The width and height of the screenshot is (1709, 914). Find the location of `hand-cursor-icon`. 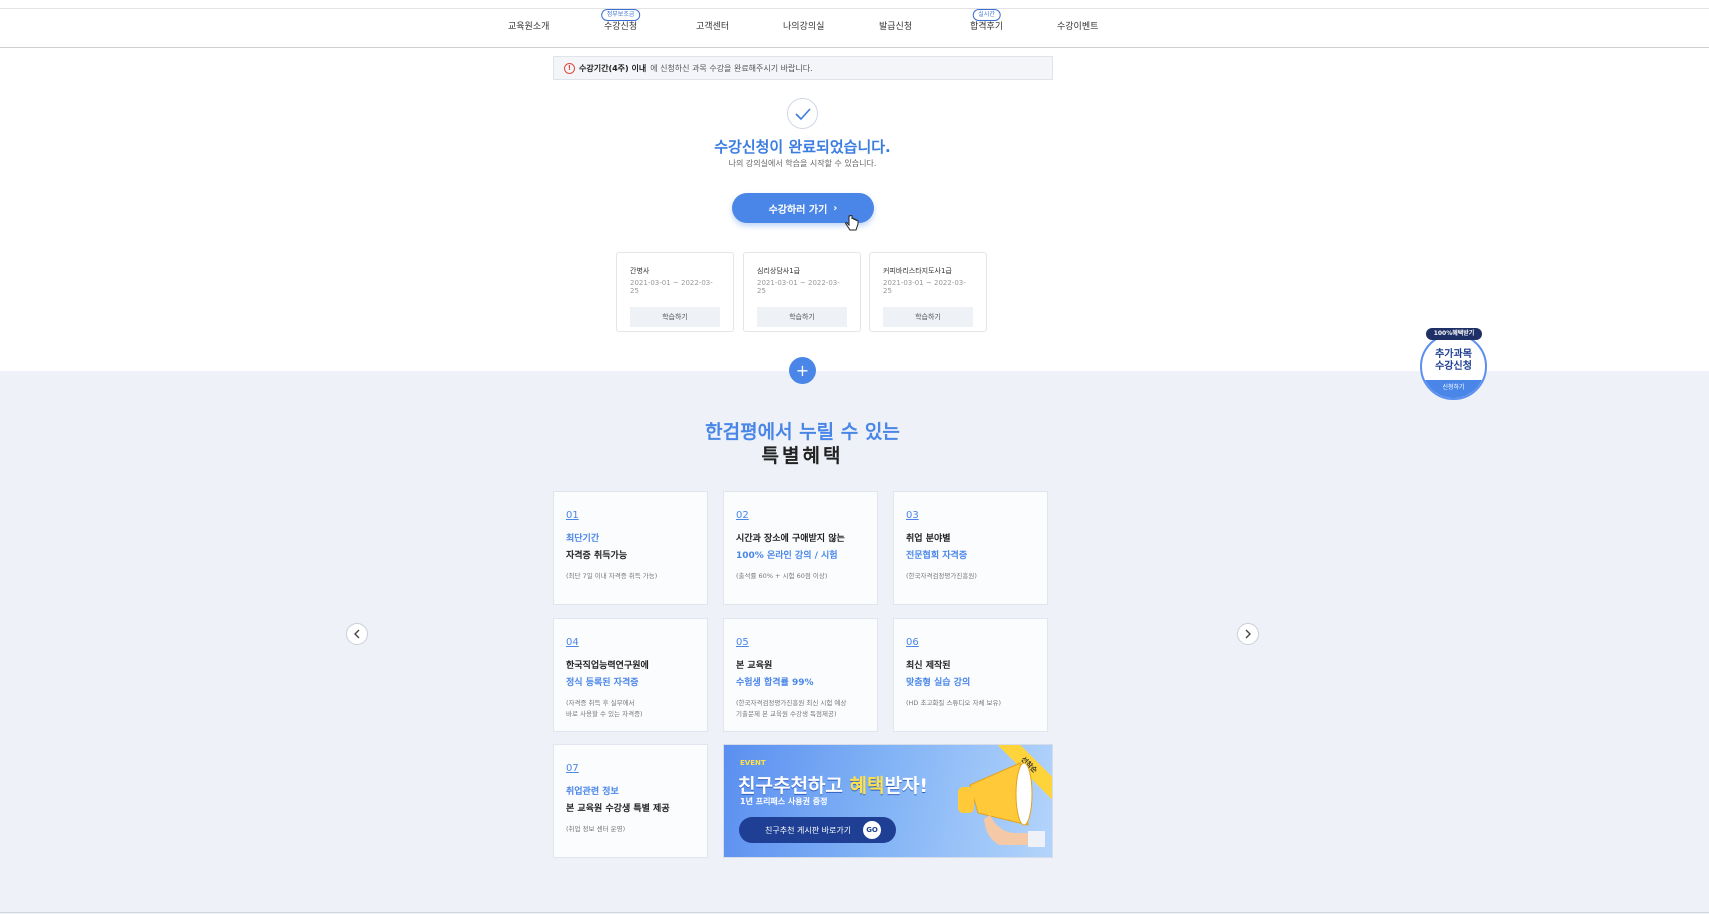

hand-cursor-icon is located at coordinates (852, 223).